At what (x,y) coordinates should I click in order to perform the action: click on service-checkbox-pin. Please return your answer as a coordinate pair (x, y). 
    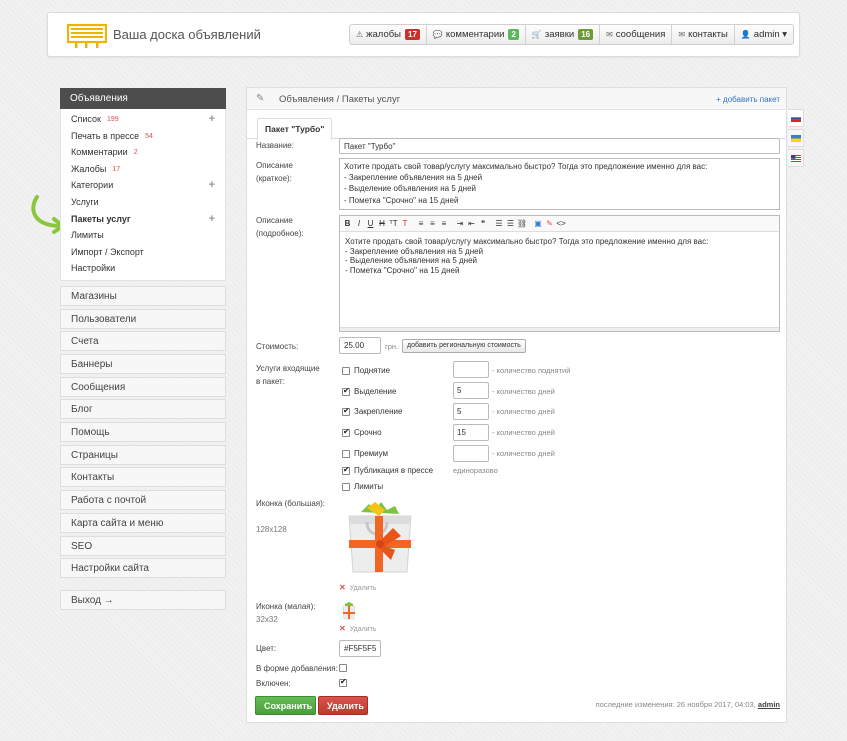
    Looking at the image, I should click on (346, 411).